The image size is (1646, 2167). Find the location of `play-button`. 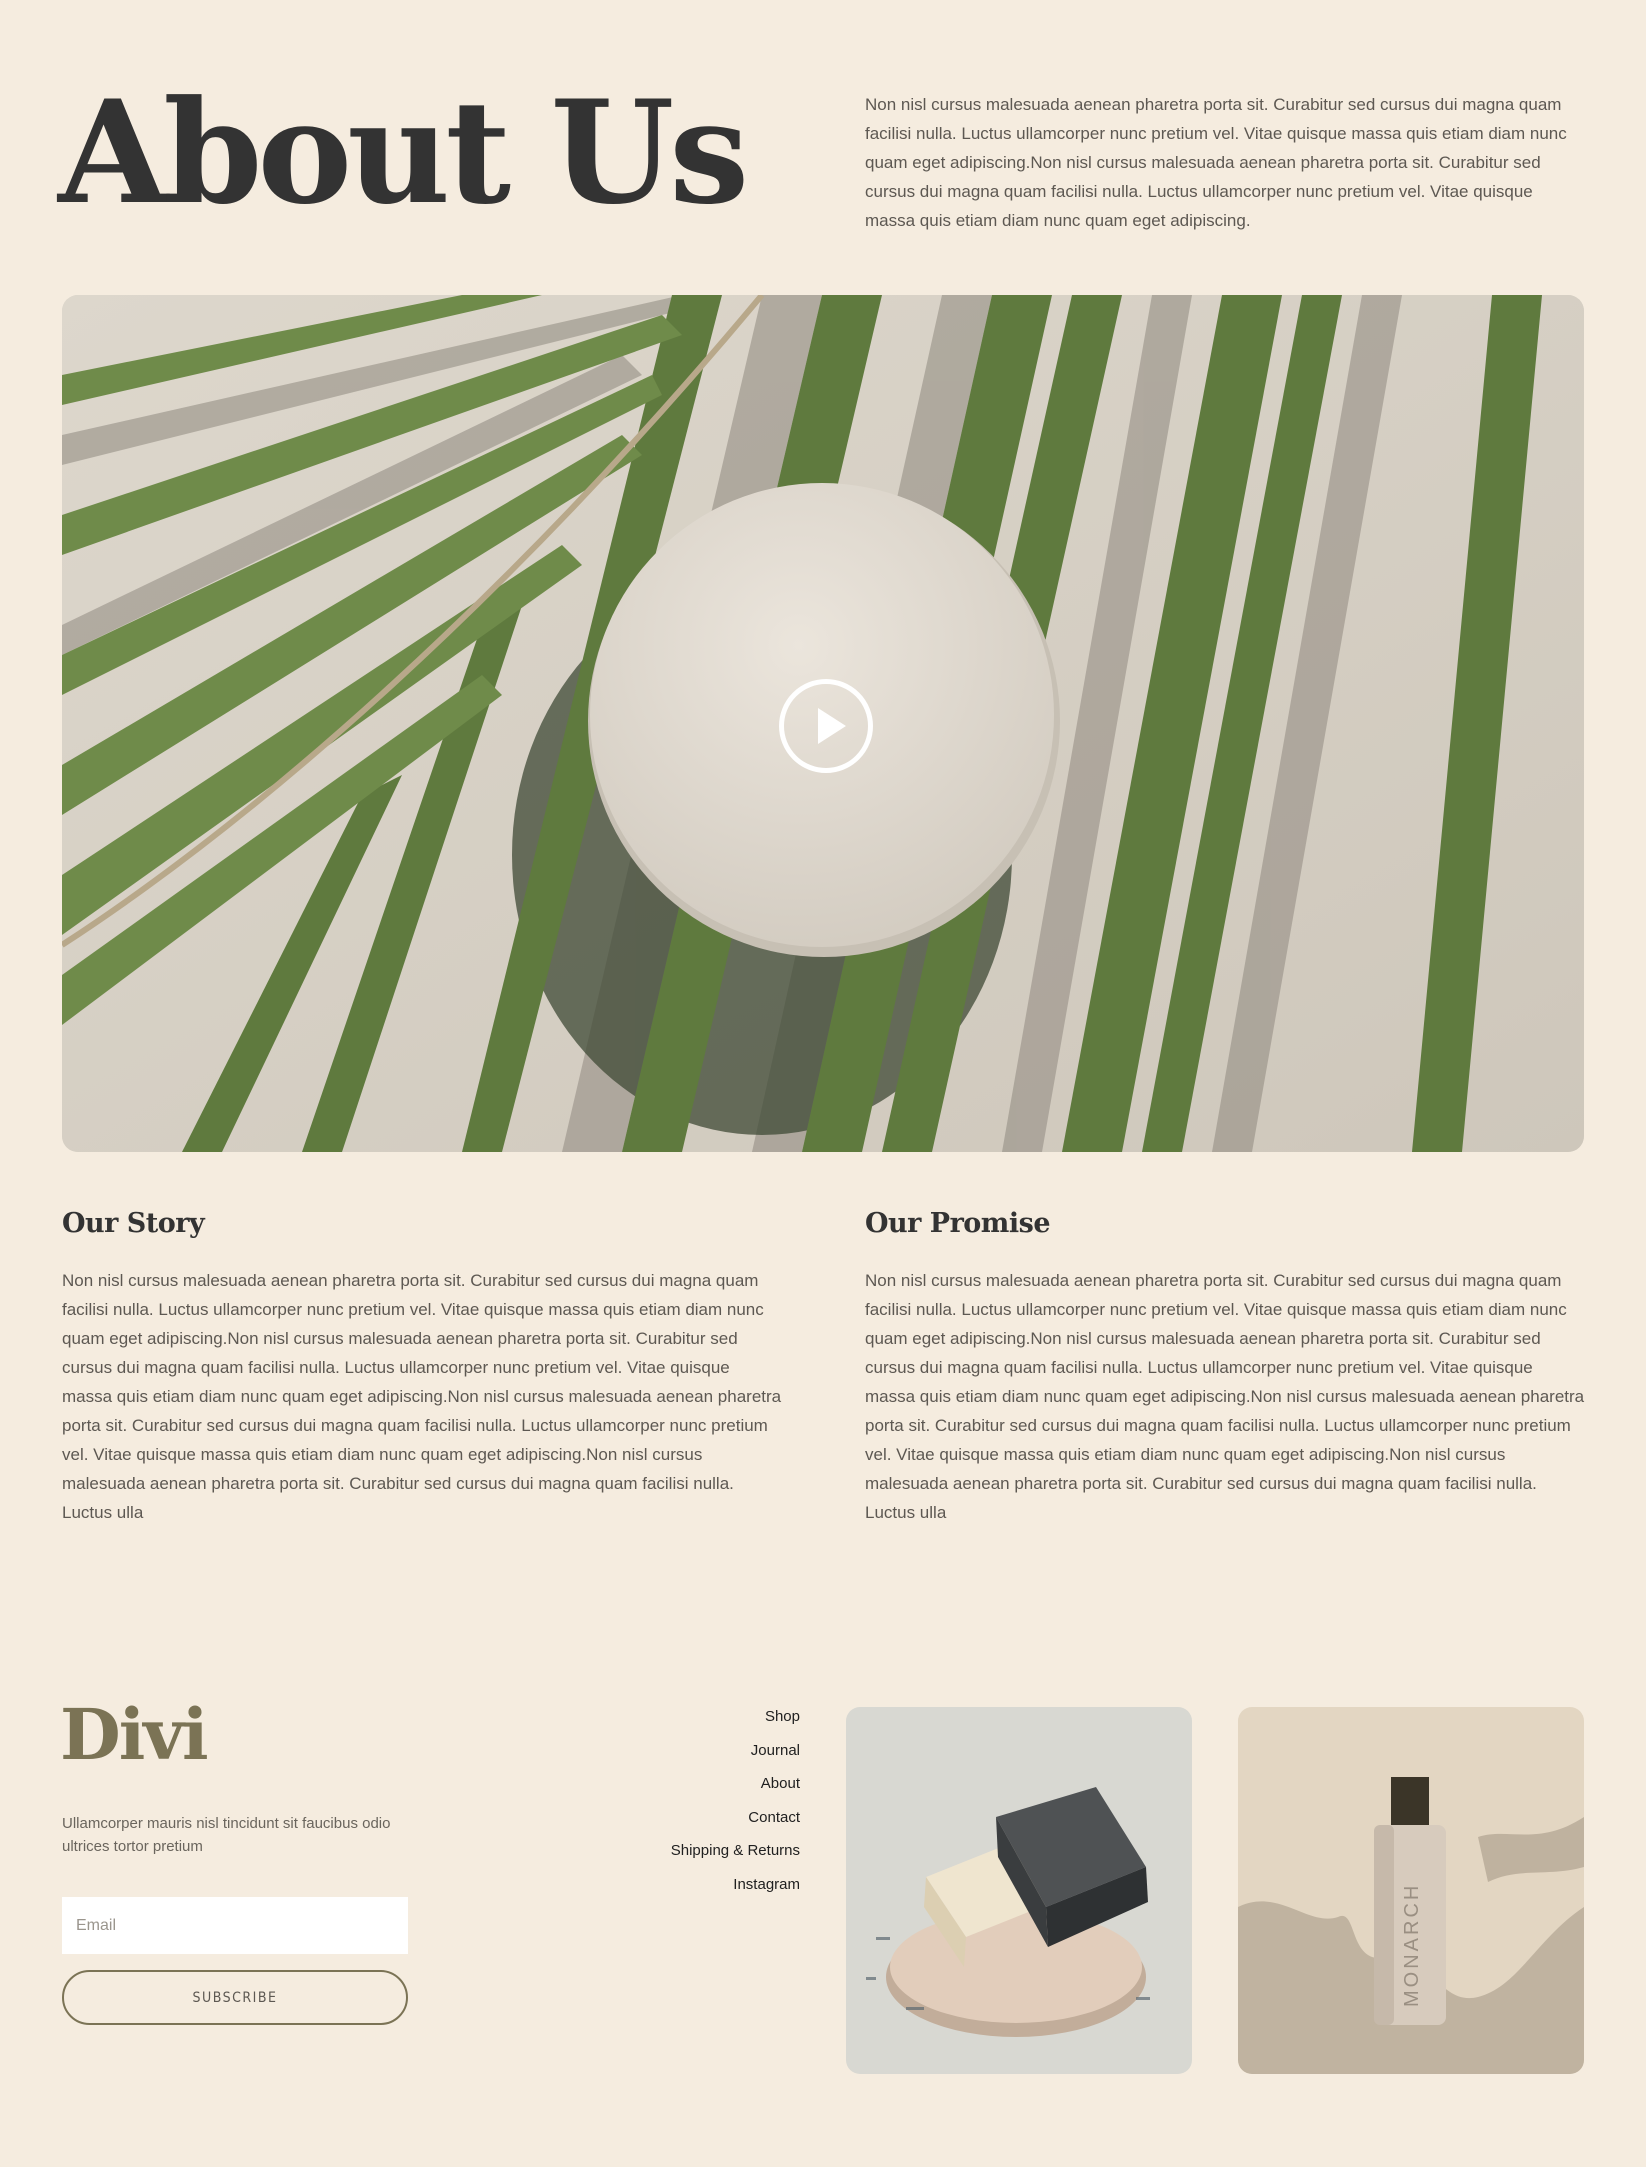

play-button is located at coordinates (826, 726).